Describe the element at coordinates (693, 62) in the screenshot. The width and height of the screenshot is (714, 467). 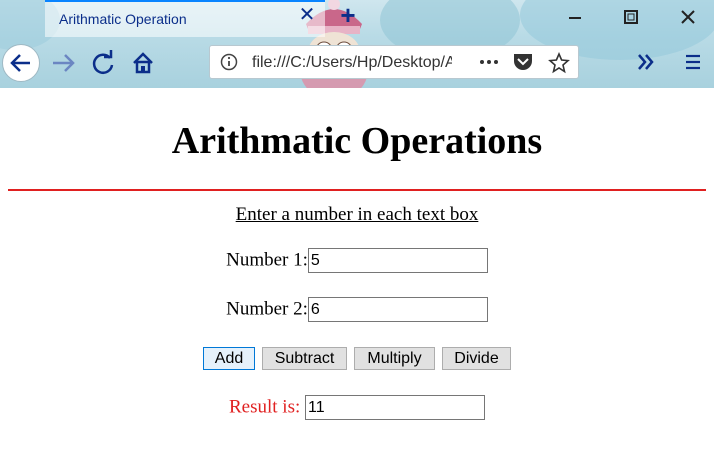
I see `hamburger-icon` at that location.